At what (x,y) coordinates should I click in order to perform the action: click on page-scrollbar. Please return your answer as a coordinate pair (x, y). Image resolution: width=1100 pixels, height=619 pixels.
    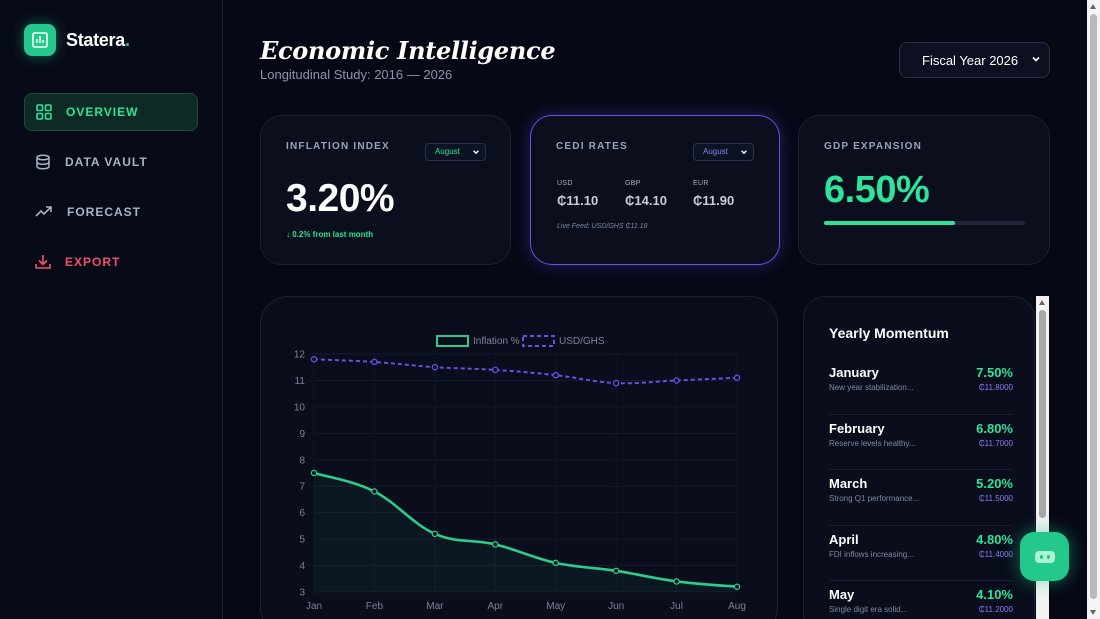
    Looking at the image, I should click on (1093, 309).